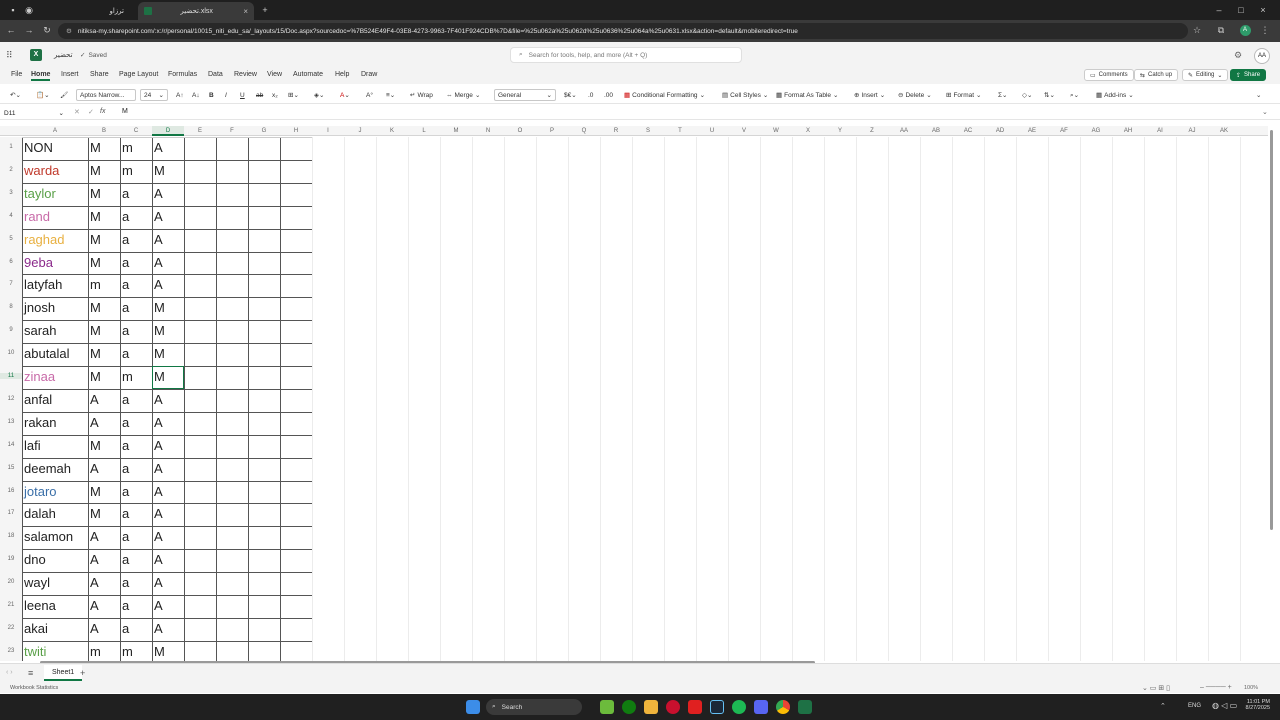  Describe the element at coordinates (1000, 131) in the screenshot. I see `column-header-ad: AD` at that location.